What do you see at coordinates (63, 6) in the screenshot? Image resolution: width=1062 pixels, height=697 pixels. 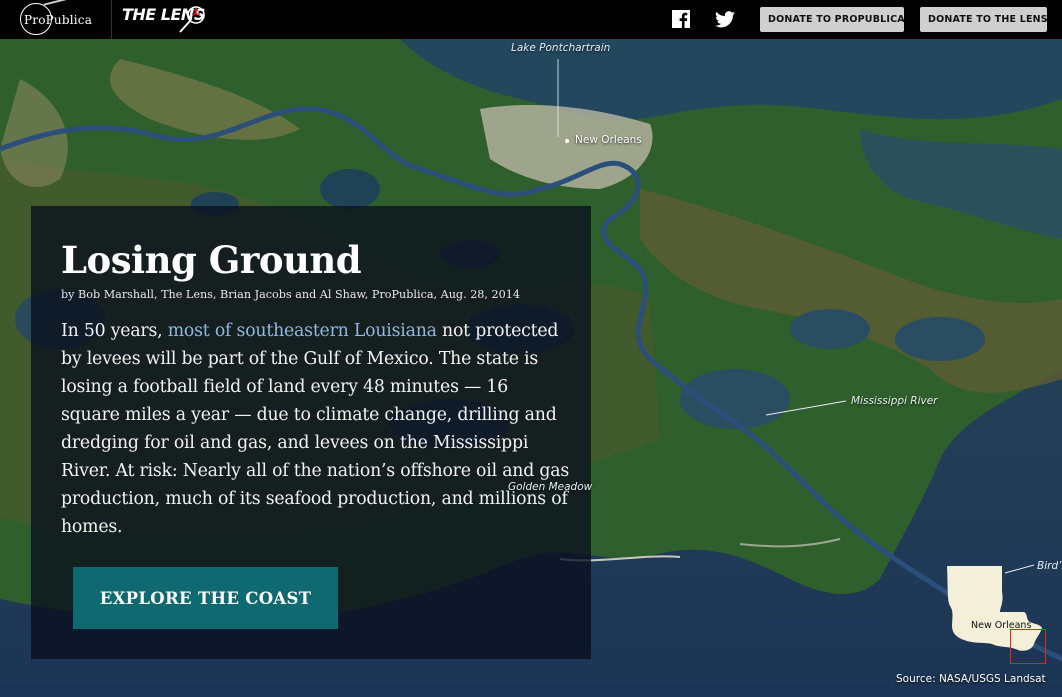 I see `propublica-logo-quill` at bounding box center [63, 6].